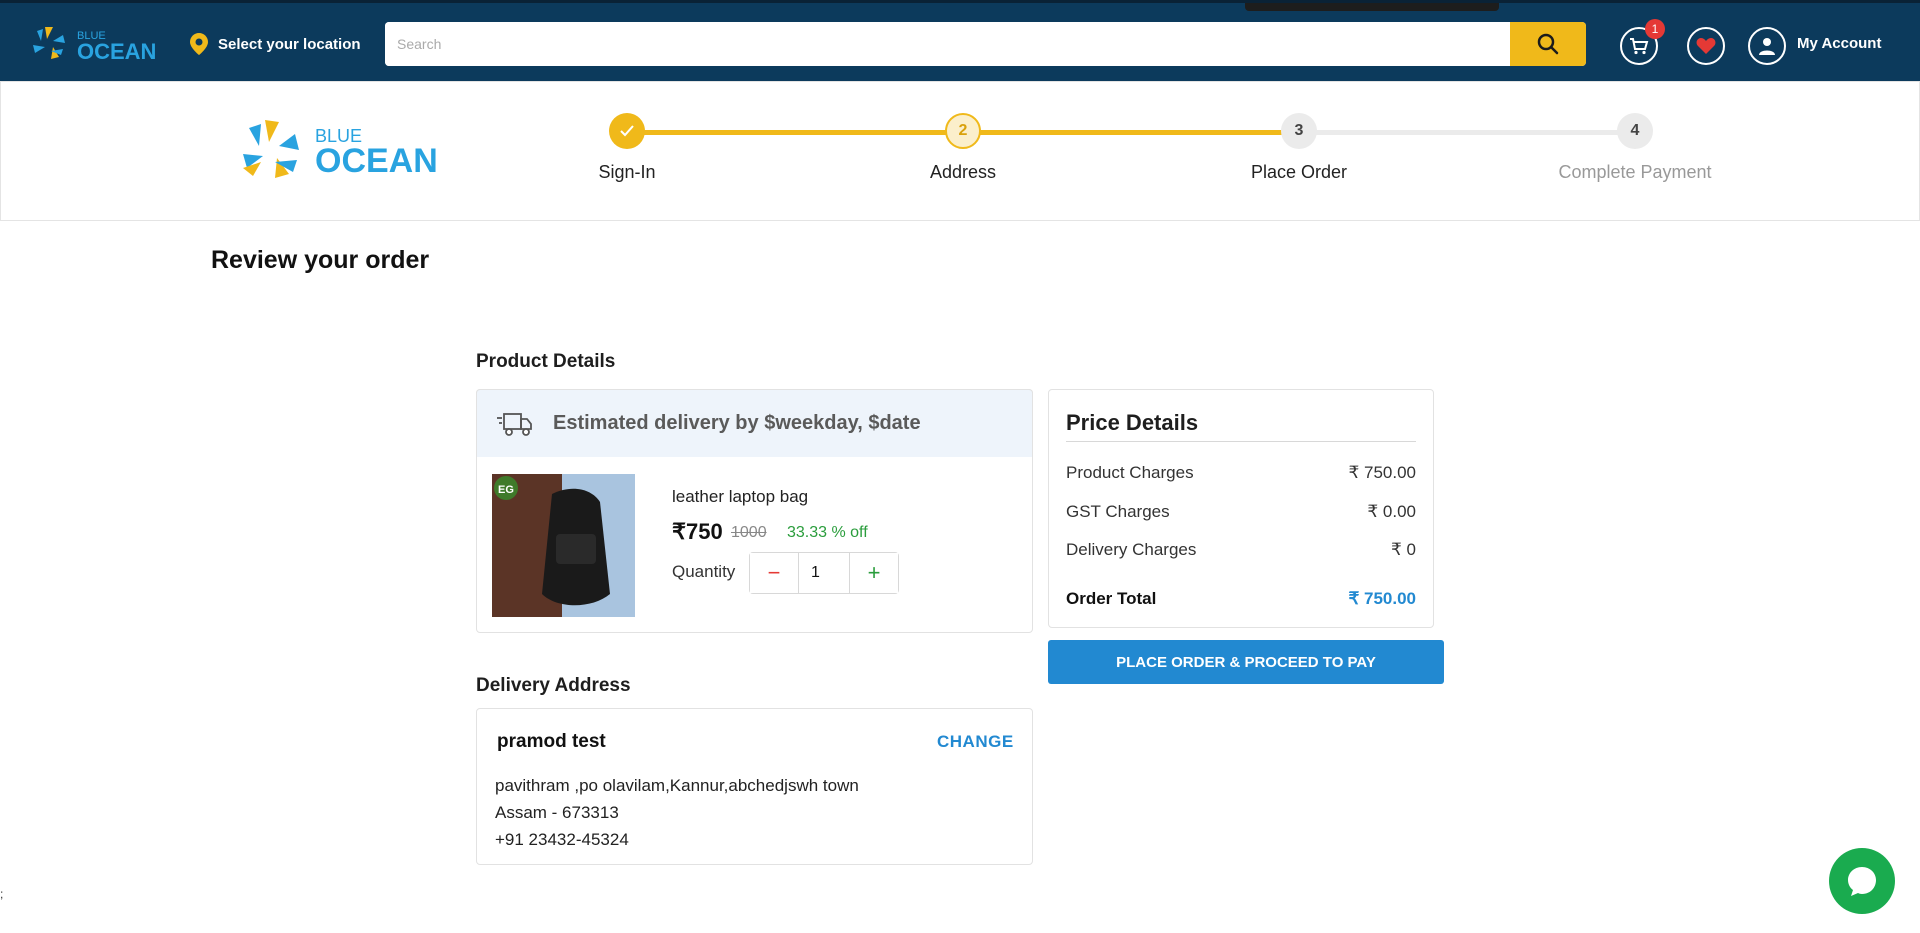 Image resolution: width=1920 pixels, height=933 pixels. I want to click on search-input, so click(948, 44).